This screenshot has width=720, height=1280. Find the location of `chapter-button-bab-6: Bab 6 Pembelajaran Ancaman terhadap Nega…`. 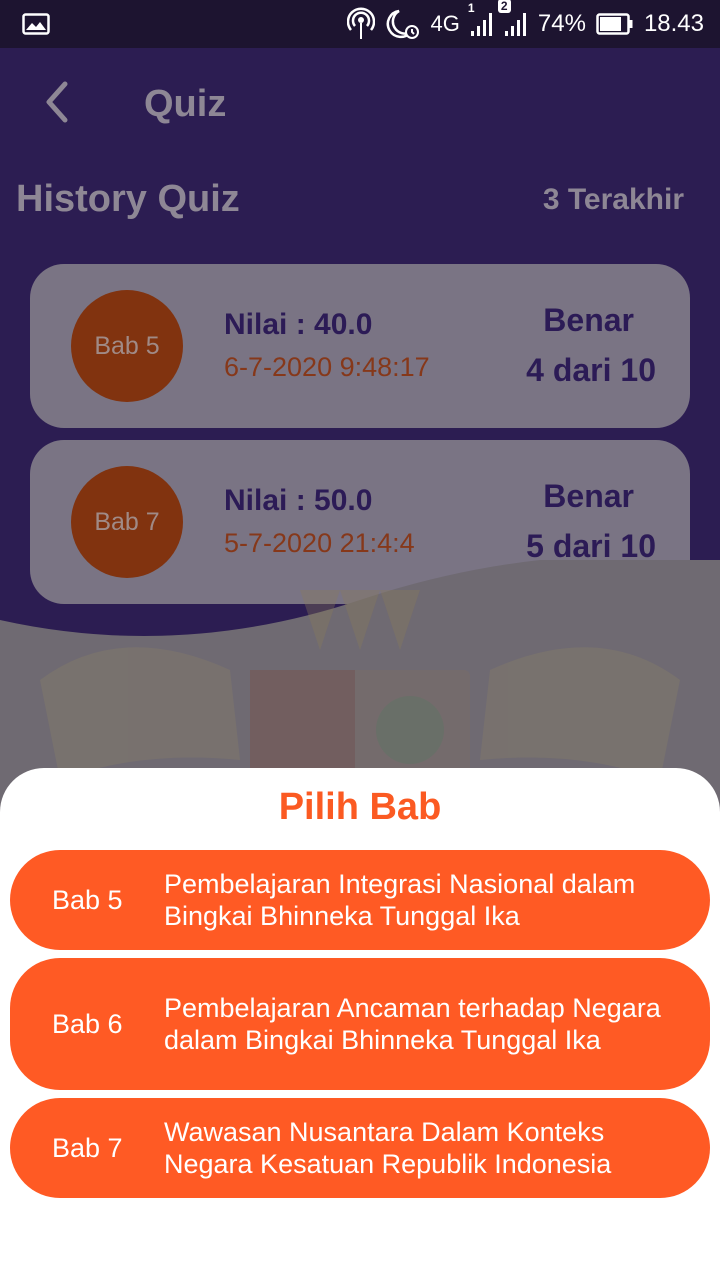

chapter-button-bab-6: Bab 6 Pembelajaran Ancaman terhadap Nega… is located at coordinates (360, 1024).